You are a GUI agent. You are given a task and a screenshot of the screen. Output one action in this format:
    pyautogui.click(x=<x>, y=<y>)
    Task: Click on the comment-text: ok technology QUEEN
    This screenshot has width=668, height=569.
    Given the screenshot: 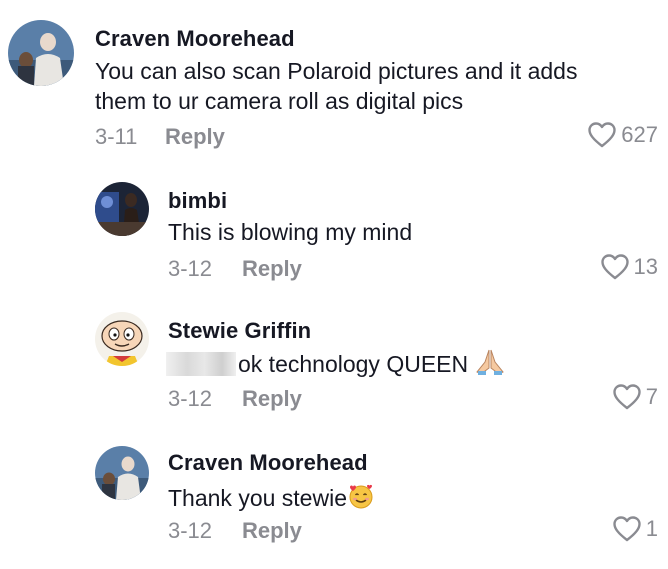 What is the action you would take?
    pyautogui.click(x=353, y=364)
    